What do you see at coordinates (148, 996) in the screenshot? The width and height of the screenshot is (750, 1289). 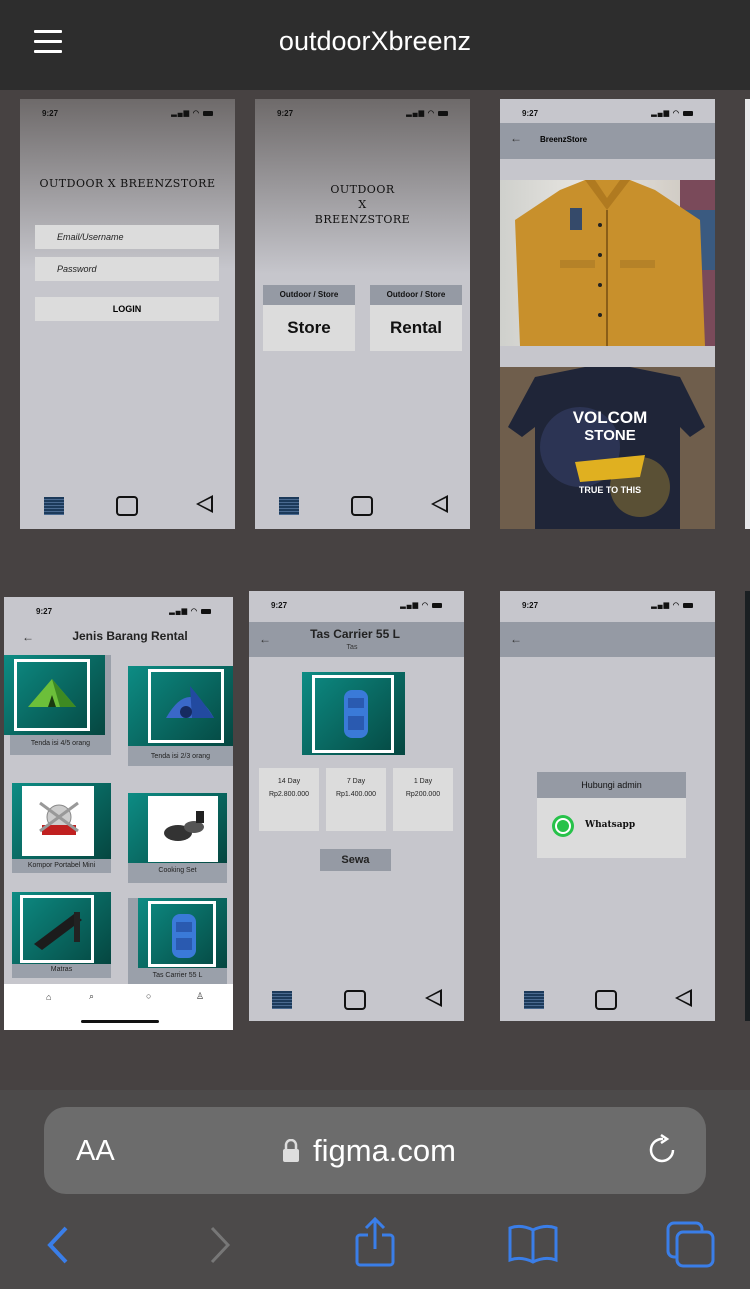 I see `chat-icon: ○` at bounding box center [148, 996].